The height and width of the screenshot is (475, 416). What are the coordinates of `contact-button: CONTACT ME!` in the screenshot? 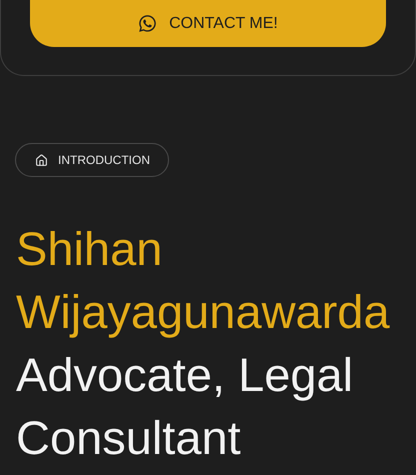 It's located at (208, 23).